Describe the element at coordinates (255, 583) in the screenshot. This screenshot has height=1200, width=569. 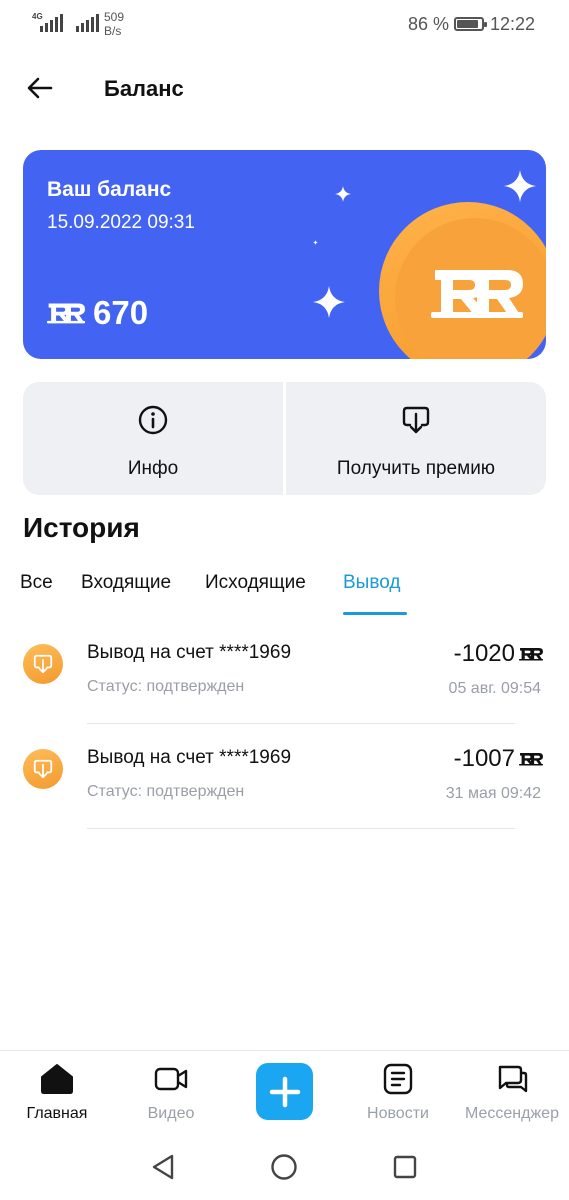
I see `tab-outgoing: Исходящие` at that location.